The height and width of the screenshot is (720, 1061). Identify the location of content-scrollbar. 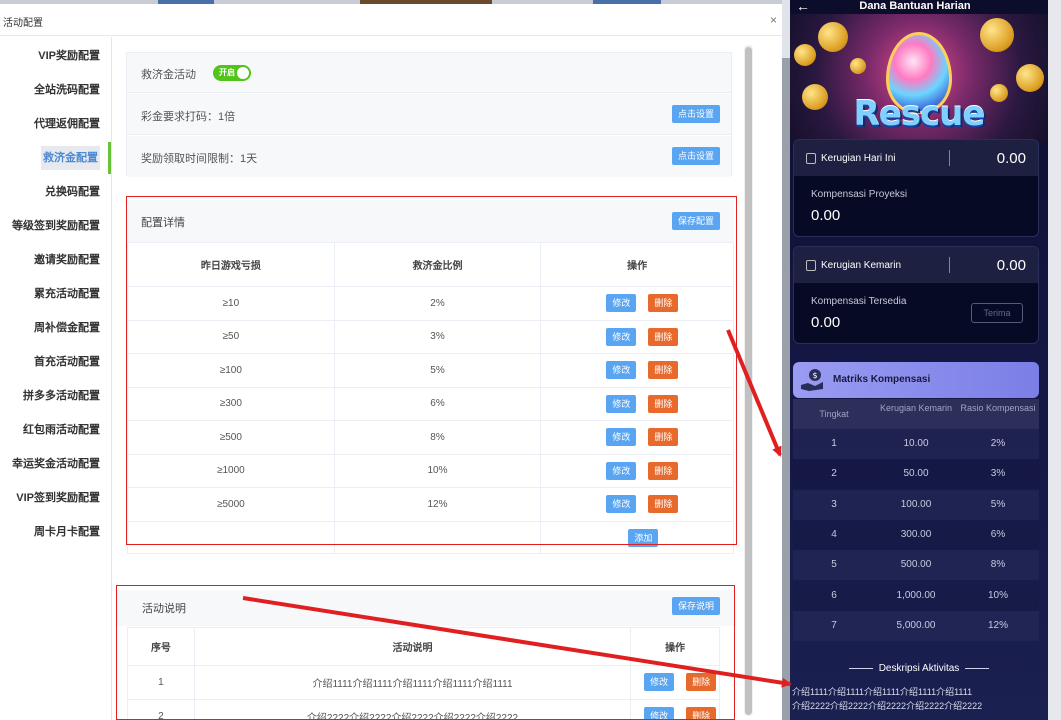
(748, 380).